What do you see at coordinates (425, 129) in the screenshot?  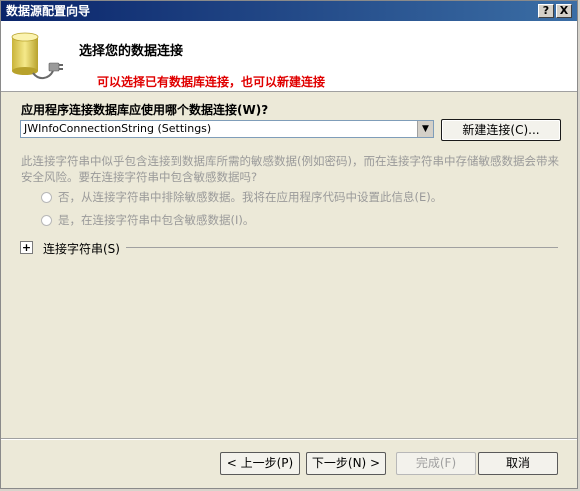 I see `chevron-down-icon: ▼` at bounding box center [425, 129].